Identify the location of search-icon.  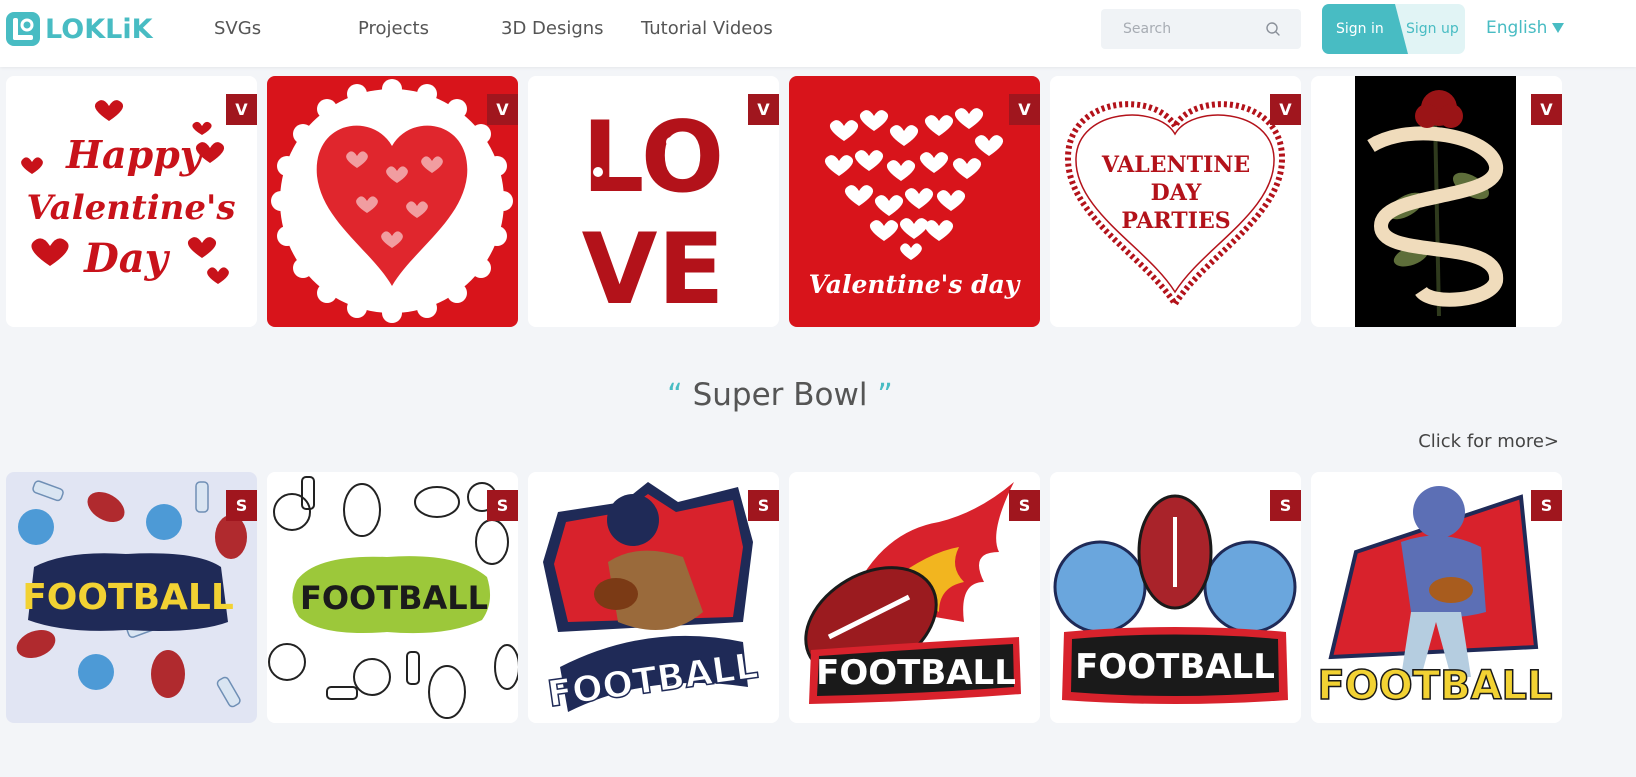
(1273, 29).